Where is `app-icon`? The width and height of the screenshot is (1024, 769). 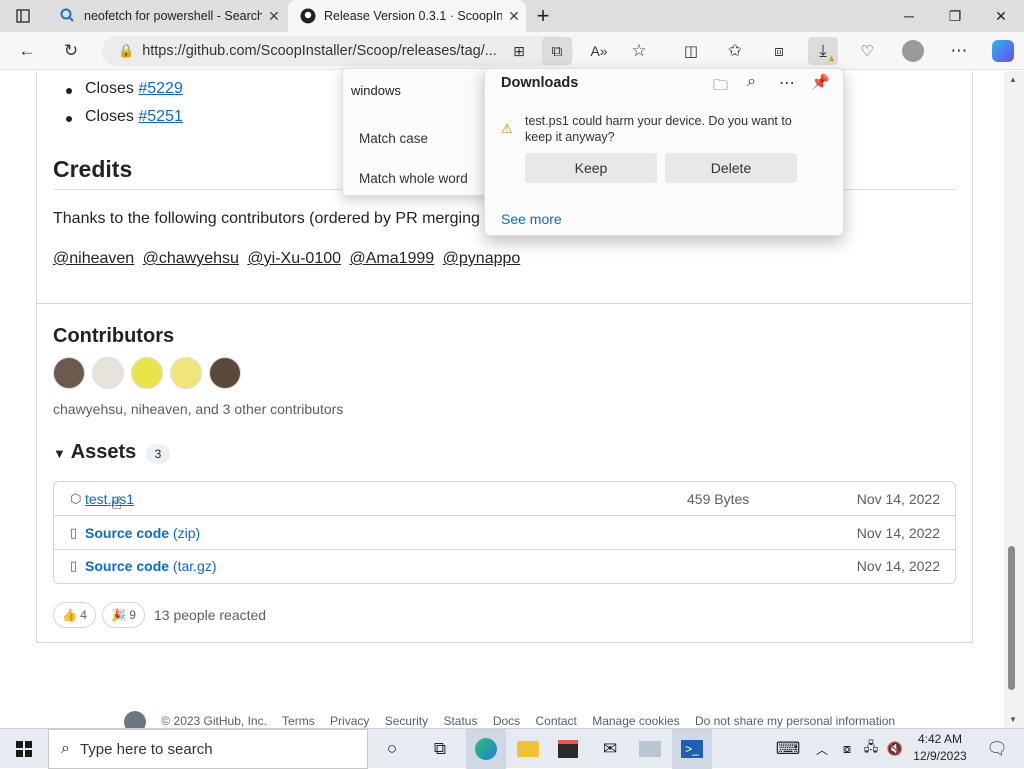 app-icon is located at coordinates (650, 749).